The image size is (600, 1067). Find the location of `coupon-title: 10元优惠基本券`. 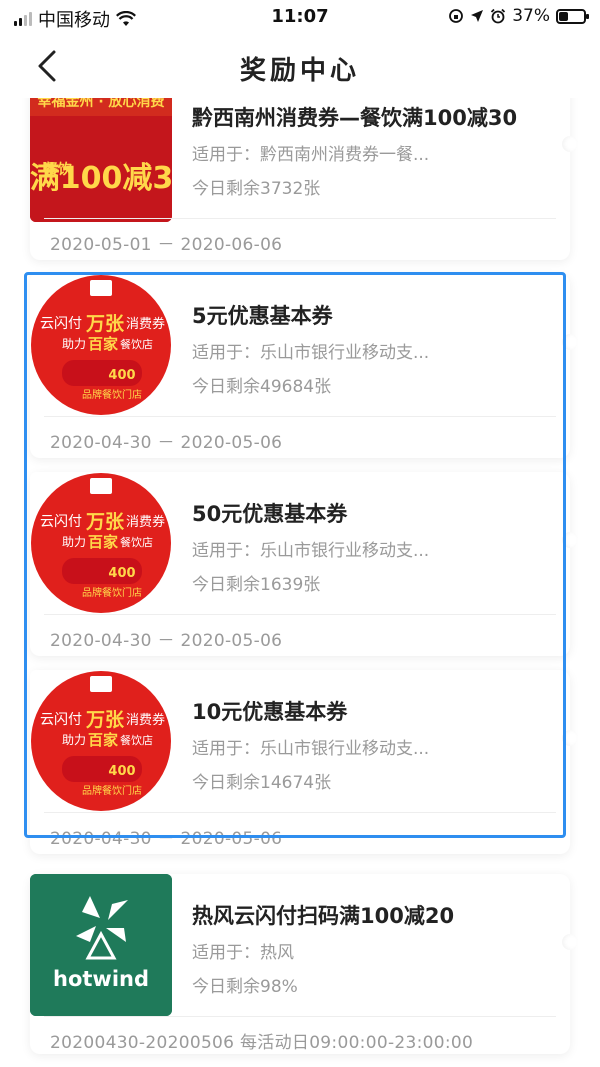

coupon-title: 10元优惠基本券 is located at coordinates (270, 712).